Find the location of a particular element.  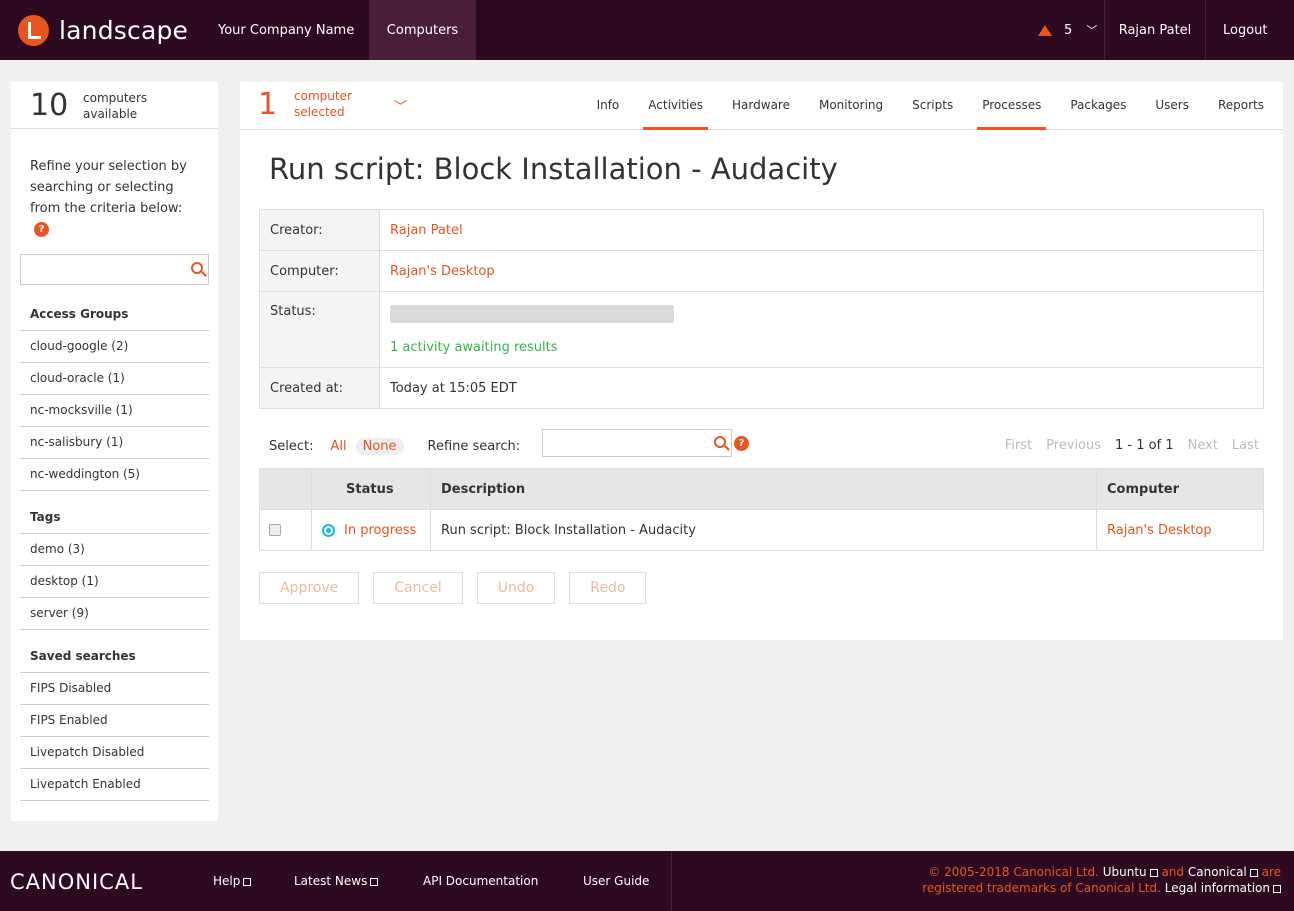

tab-monitoring: Monitoring is located at coordinates (851, 106).